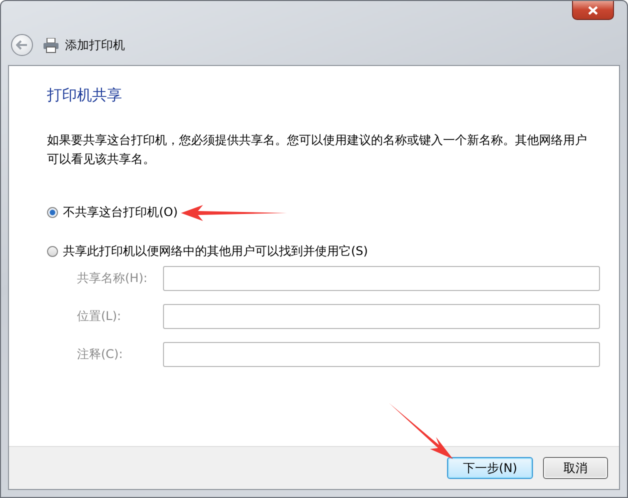 The height and width of the screenshot is (498, 628). I want to click on close-icon, so click(593, 10).